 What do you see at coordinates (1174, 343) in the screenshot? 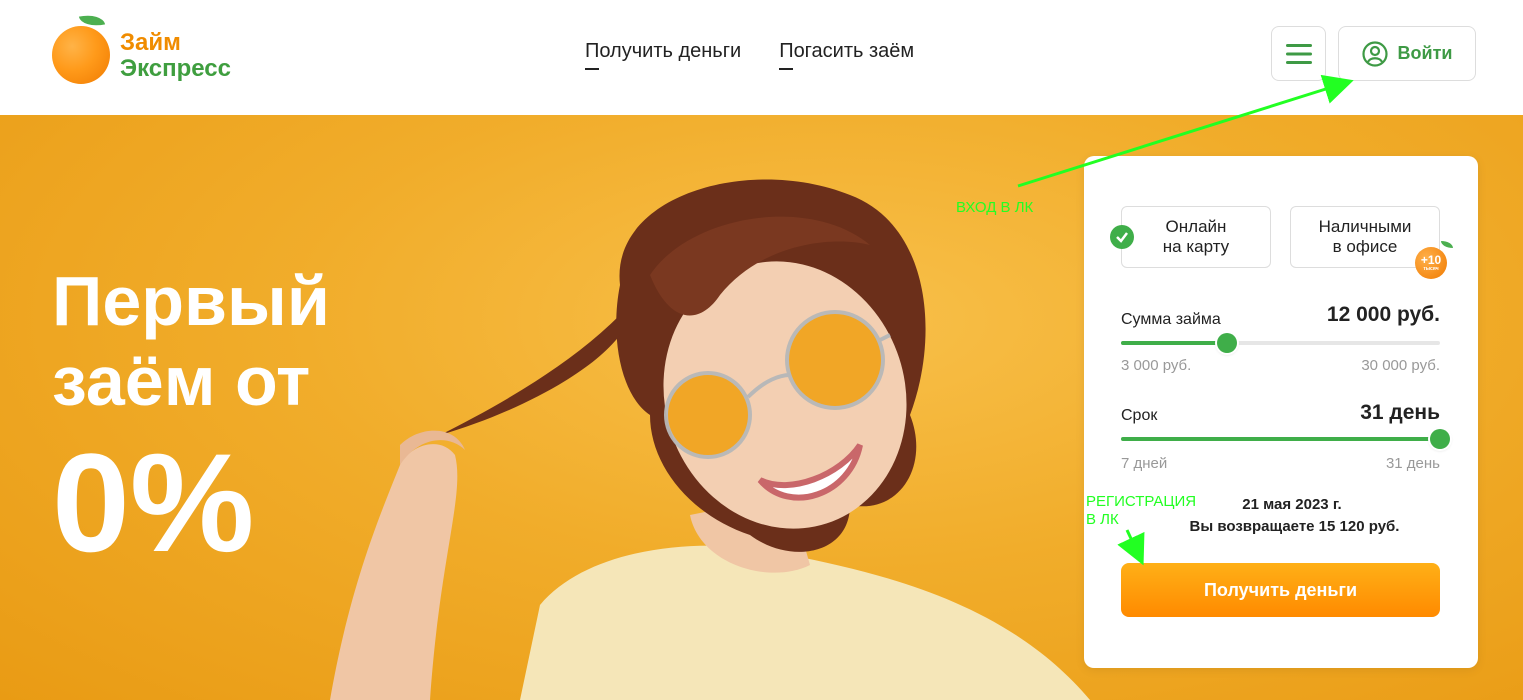
I see `amount-slider-fill` at bounding box center [1174, 343].